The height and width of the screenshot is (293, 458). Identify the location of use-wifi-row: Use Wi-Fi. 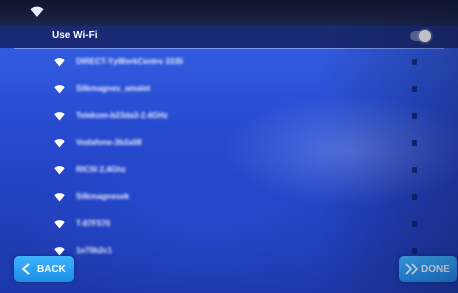
(229, 37).